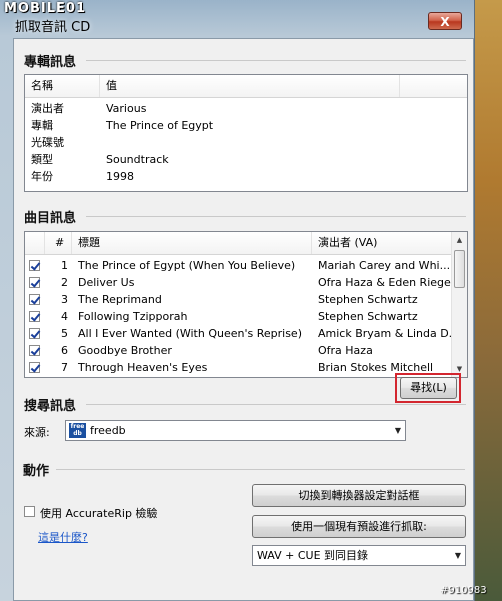 The width and height of the screenshot is (502, 601). What do you see at coordinates (133, 316) in the screenshot?
I see `track-title: Following Tzipporah` at bounding box center [133, 316].